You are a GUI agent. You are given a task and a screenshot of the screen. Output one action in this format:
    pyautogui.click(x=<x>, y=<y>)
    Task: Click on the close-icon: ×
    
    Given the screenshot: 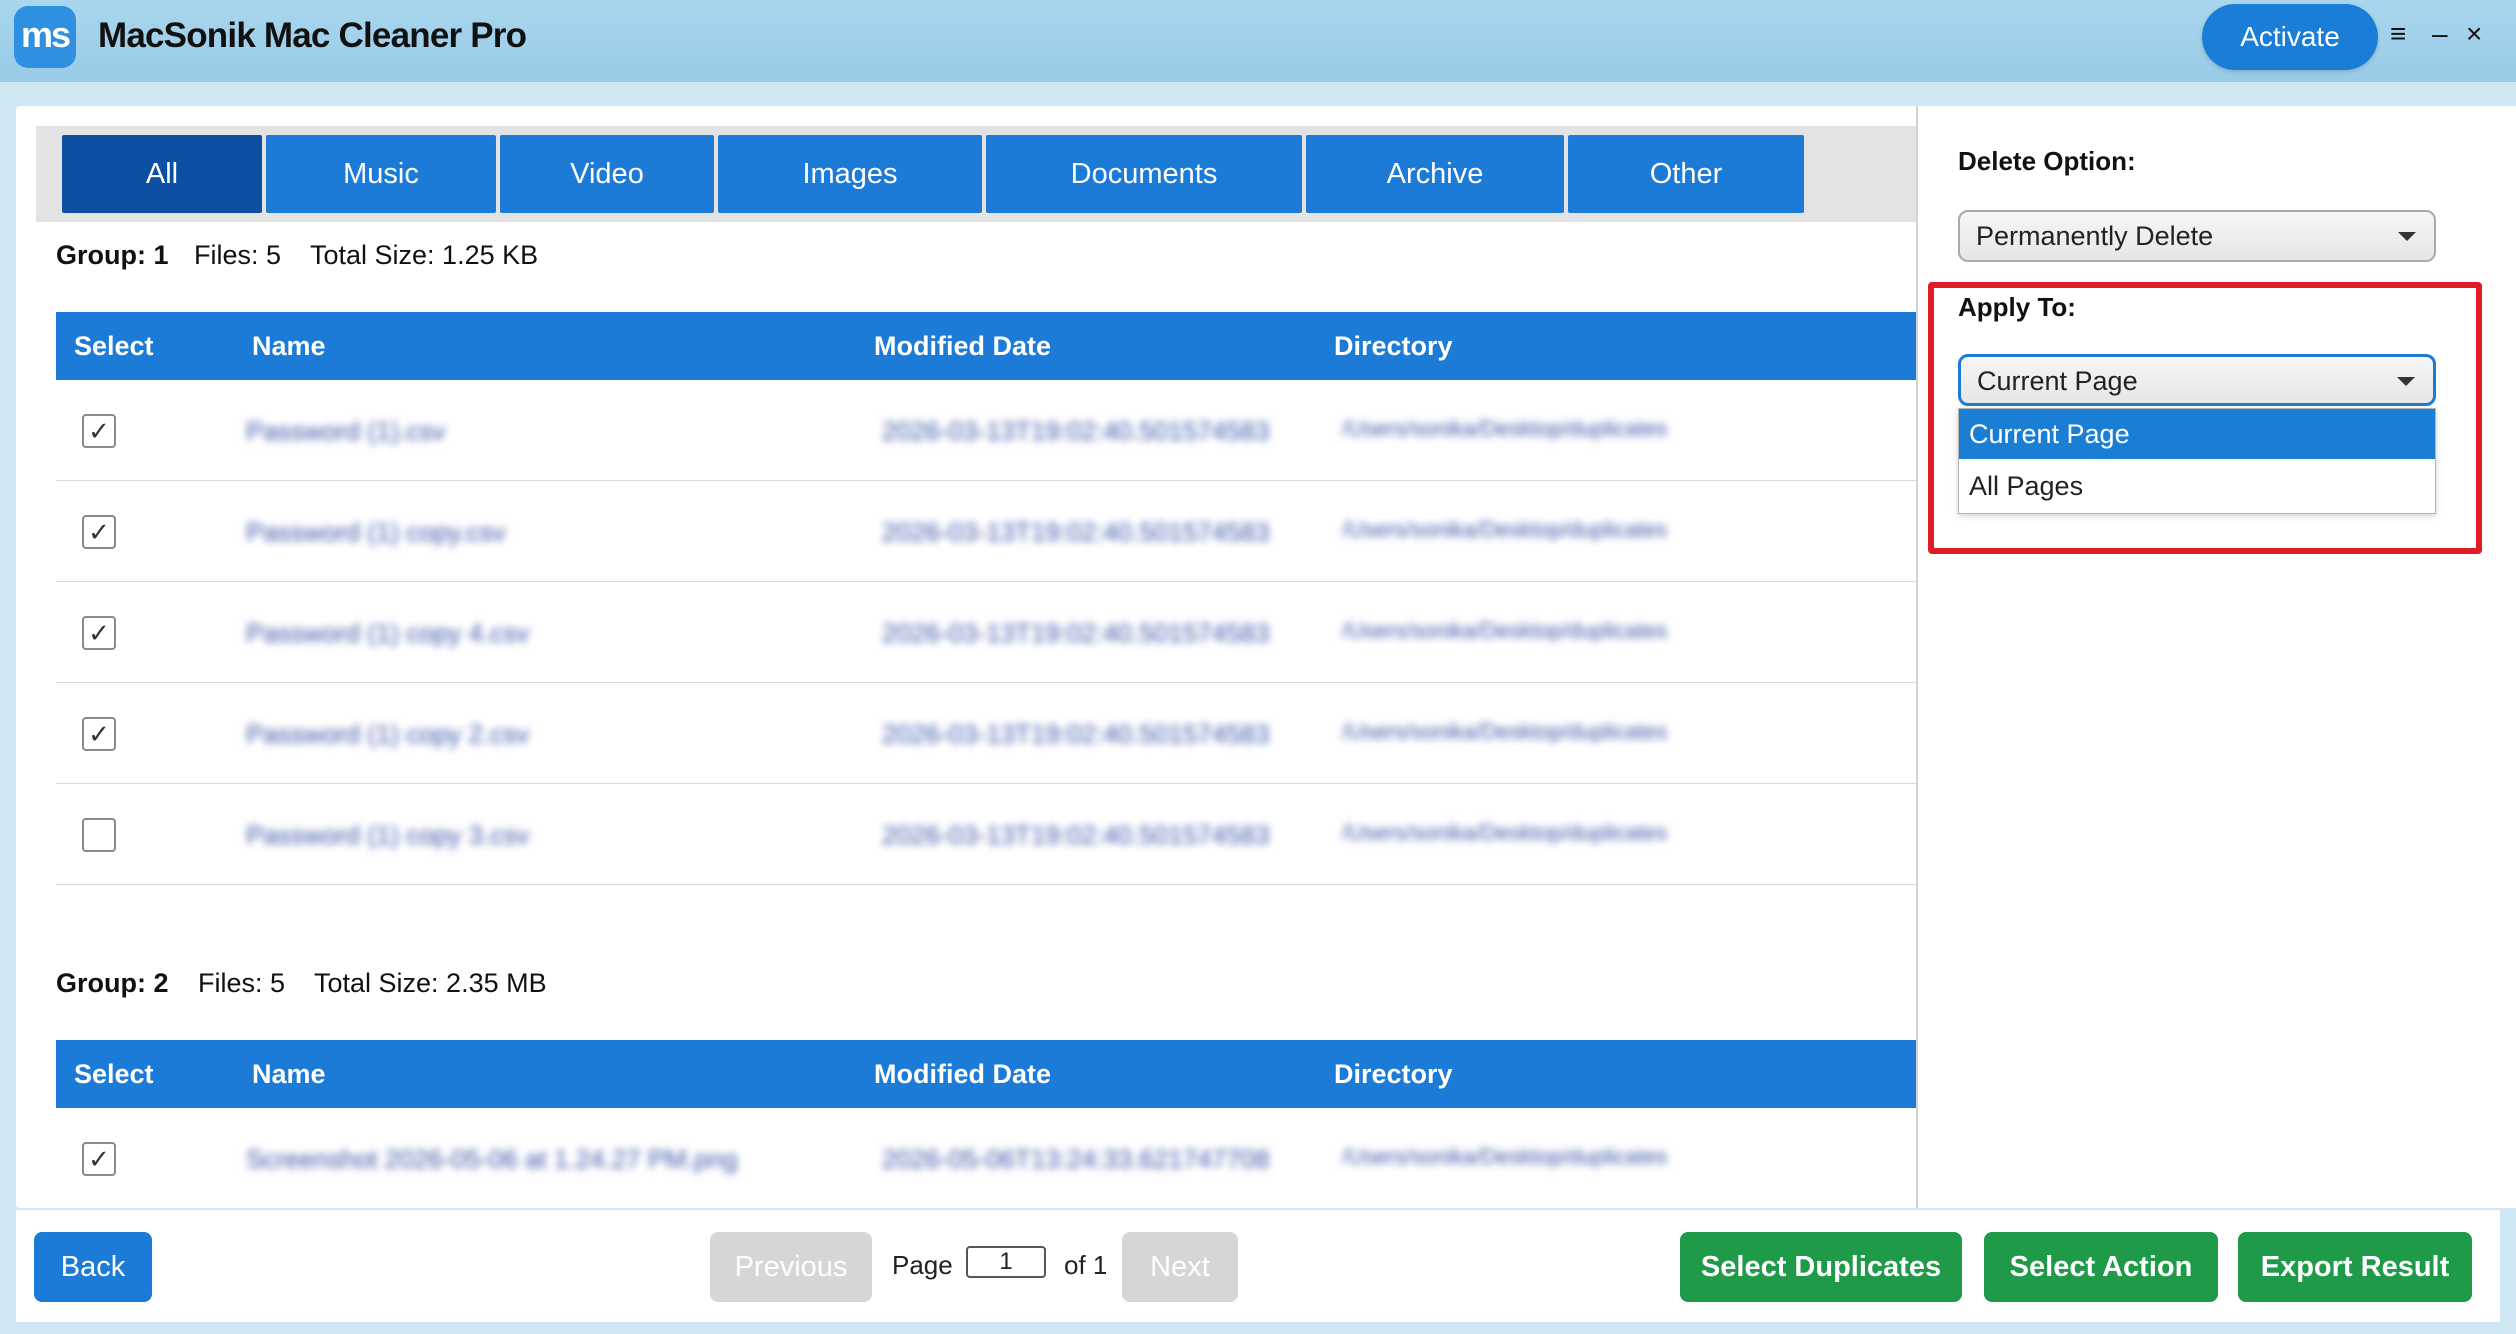 What is the action you would take?
    pyautogui.click(x=2474, y=34)
    